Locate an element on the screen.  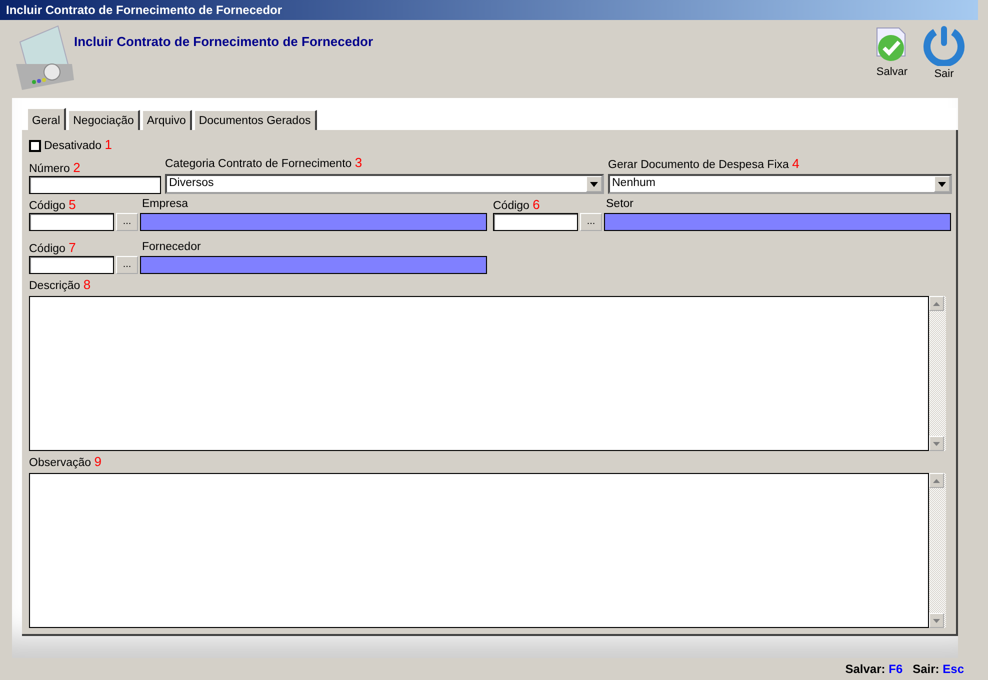
tab: Documentos Gerados is located at coordinates (255, 120).